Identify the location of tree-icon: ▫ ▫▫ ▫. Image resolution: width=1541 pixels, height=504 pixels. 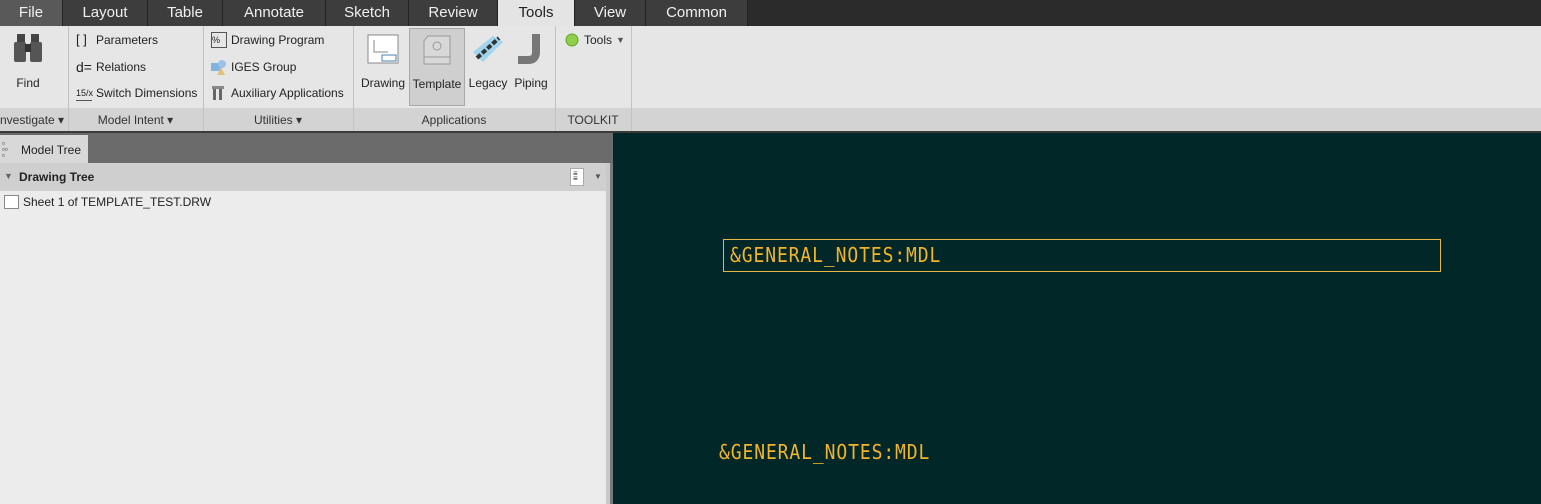
(5, 149).